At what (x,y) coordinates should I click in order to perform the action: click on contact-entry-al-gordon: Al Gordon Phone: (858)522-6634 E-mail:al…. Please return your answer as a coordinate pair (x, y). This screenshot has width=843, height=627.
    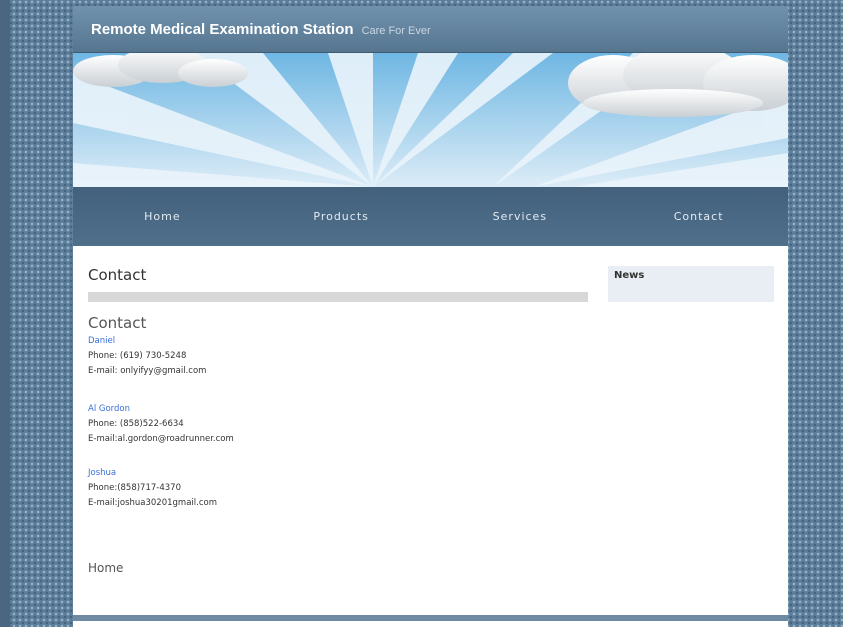
    Looking at the image, I should click on (338, 424).